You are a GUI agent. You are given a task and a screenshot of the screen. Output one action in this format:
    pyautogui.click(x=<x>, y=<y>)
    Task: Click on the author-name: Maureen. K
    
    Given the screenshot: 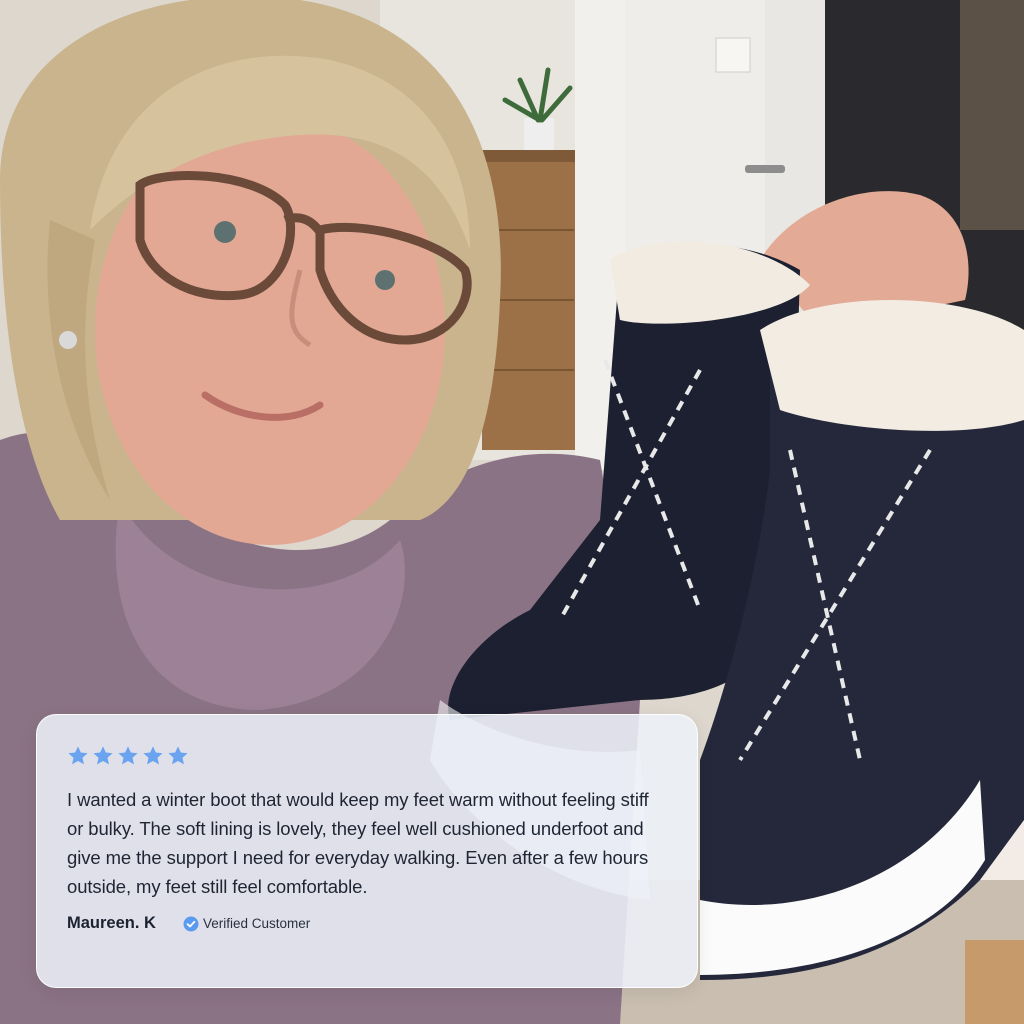 What is the action you would take?
    pyautogui.click(x=111, y=923)
    